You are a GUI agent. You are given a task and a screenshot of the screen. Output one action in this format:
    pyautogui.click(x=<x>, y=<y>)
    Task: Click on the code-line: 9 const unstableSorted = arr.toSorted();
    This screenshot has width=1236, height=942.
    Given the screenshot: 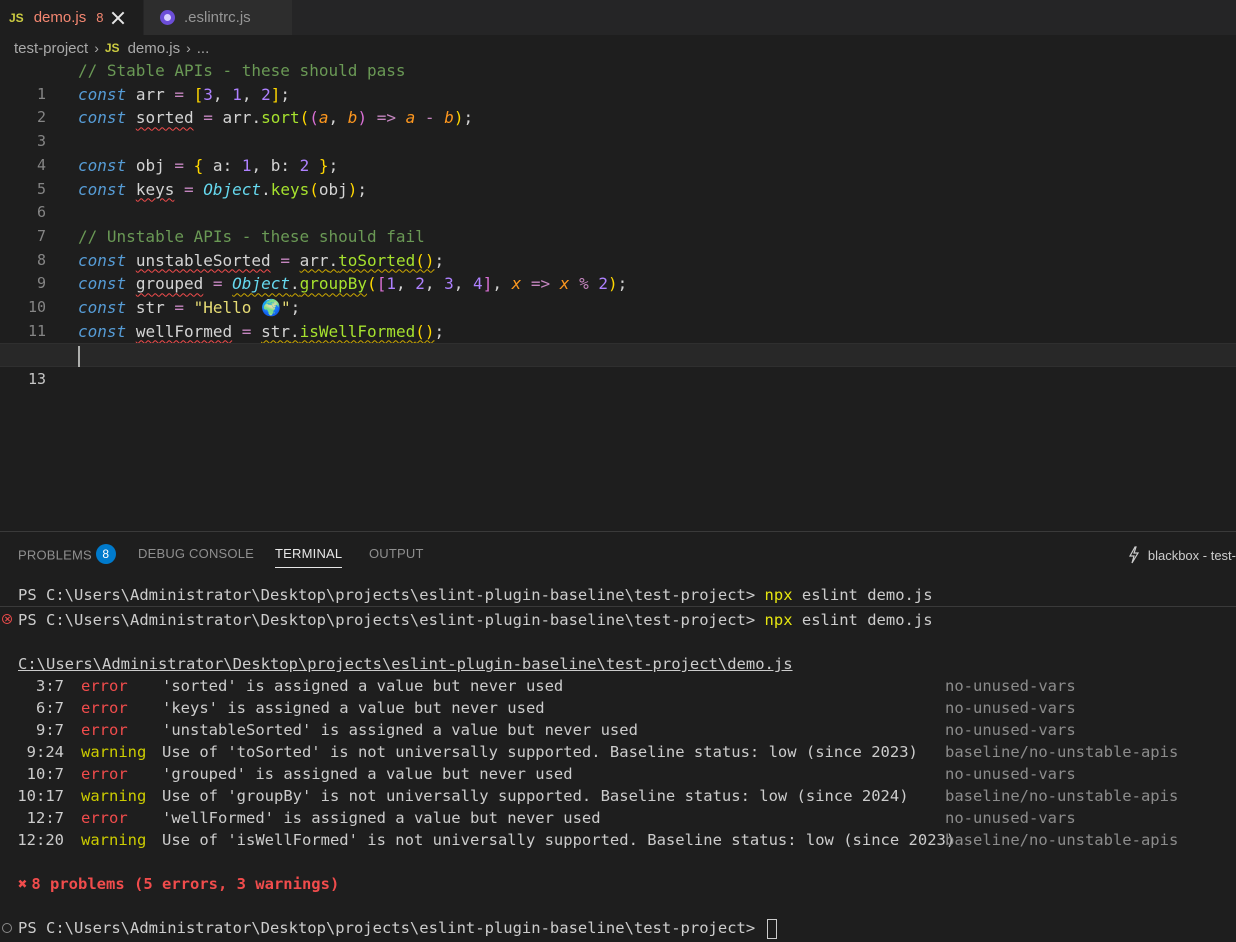 What is the action you would take?
    pyautogui.click(x=618, y=271)
    